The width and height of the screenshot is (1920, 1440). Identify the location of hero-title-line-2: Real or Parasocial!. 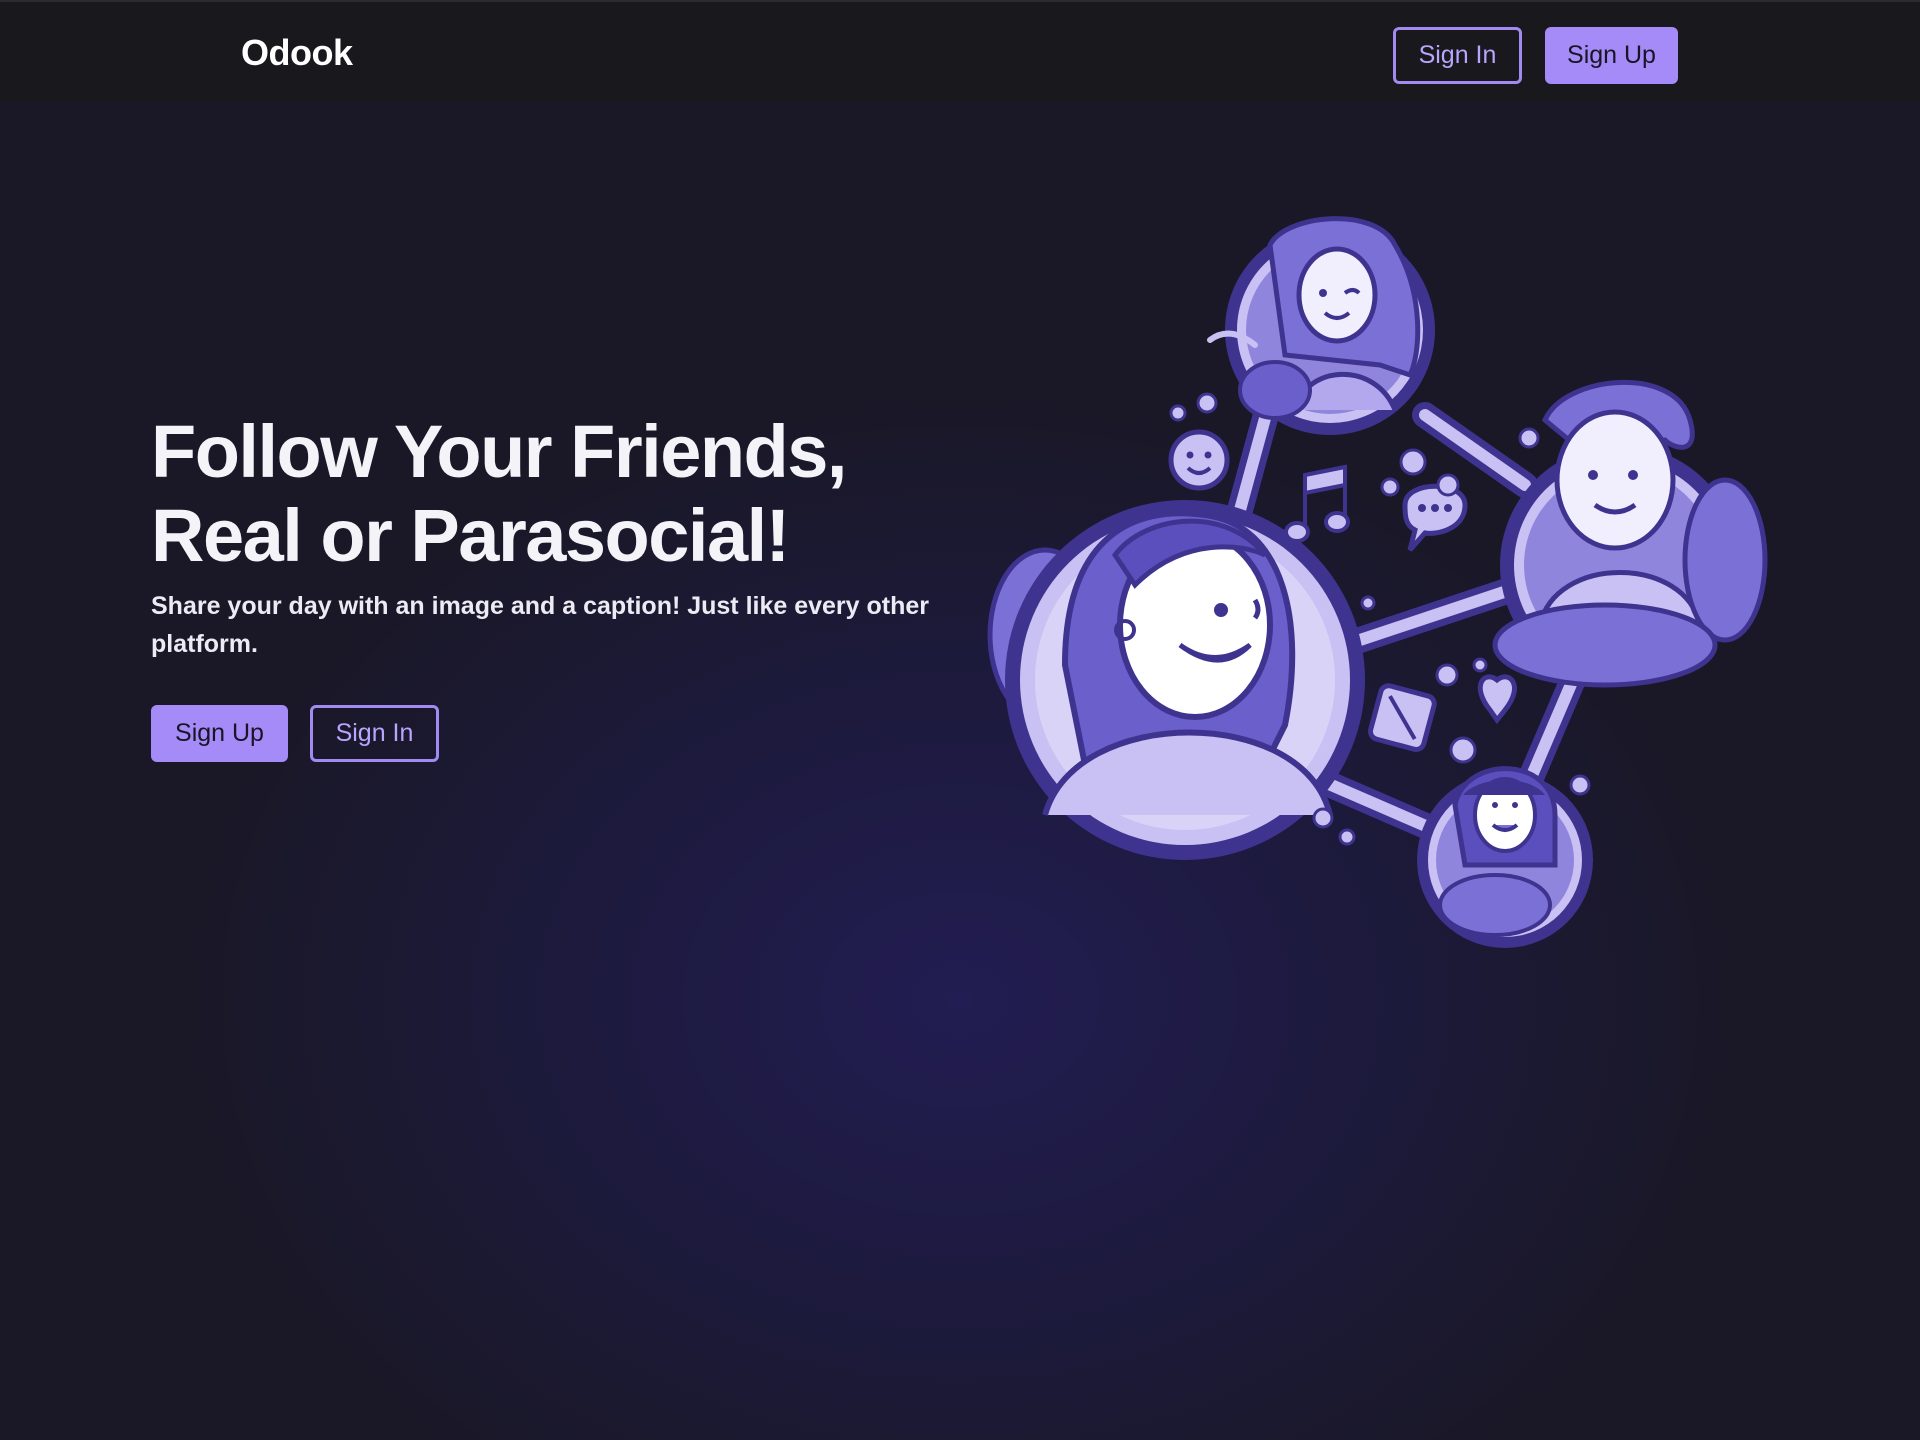
(470, 535).